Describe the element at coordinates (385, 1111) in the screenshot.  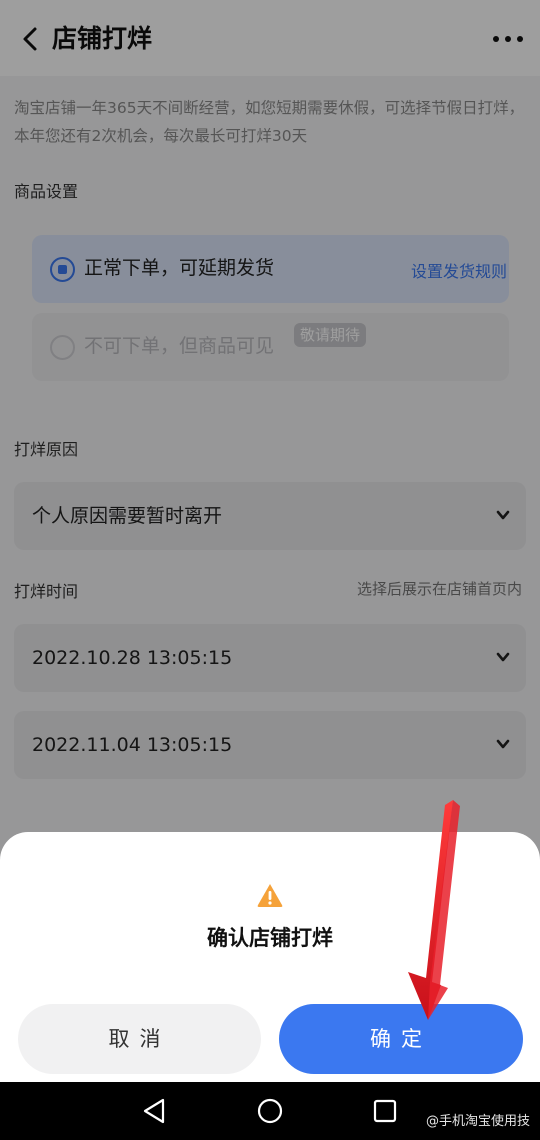
I see `nav-recents-icon` at that location.